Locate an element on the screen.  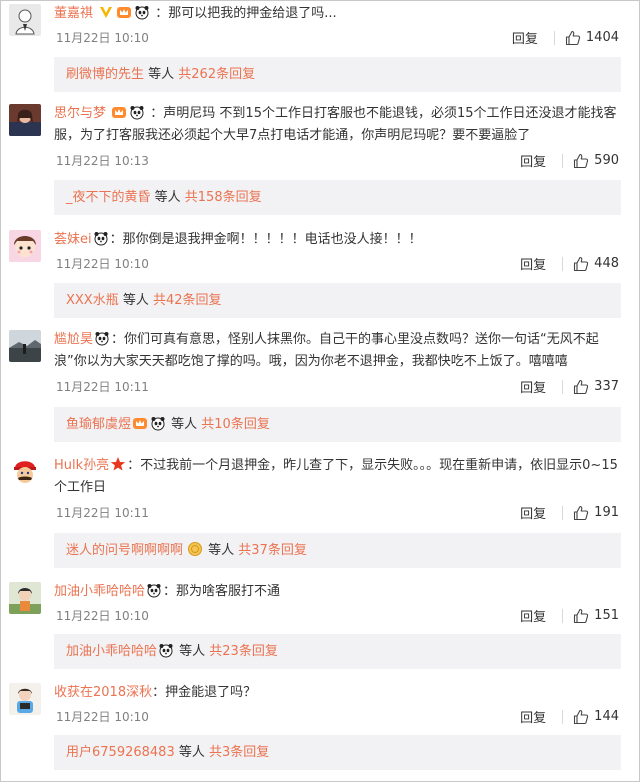
username: Hulk孙亮 is located at coordinates (81, 465).